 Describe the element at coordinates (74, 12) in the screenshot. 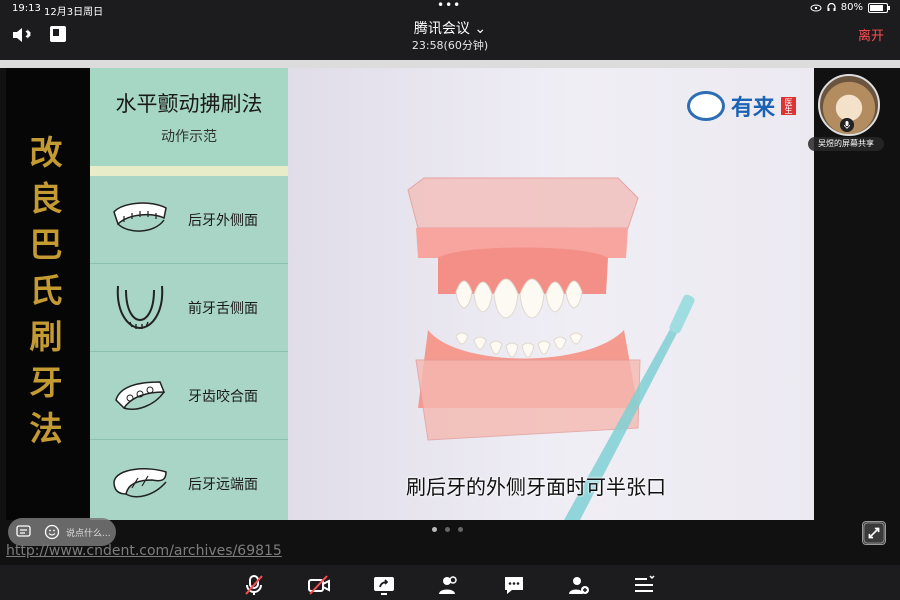

I see `status-date: 12月3日周日` at that location.